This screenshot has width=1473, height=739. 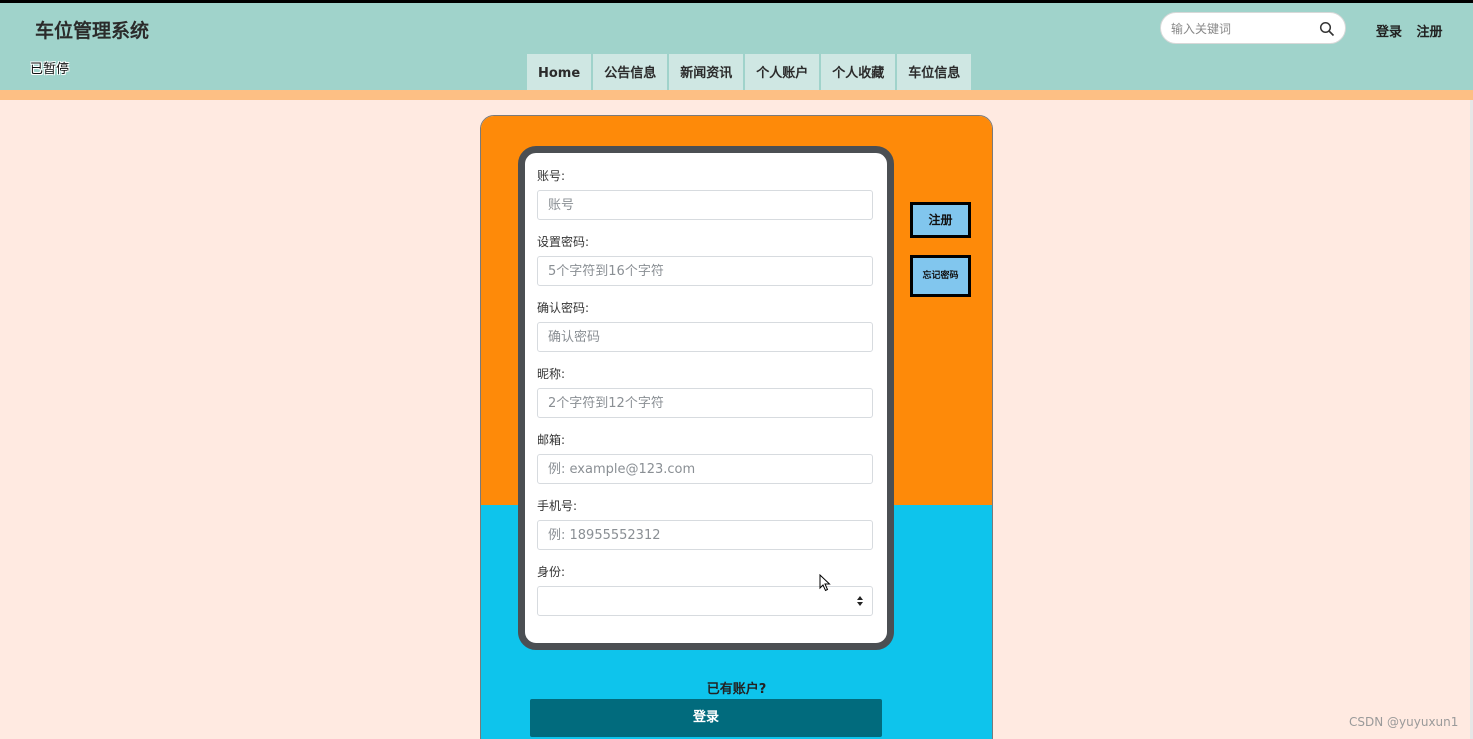 What do you see at coordinates (551, 374) in the screenshot?
I see `nickname-label: 昵称:` at bounding box center [551, 374].